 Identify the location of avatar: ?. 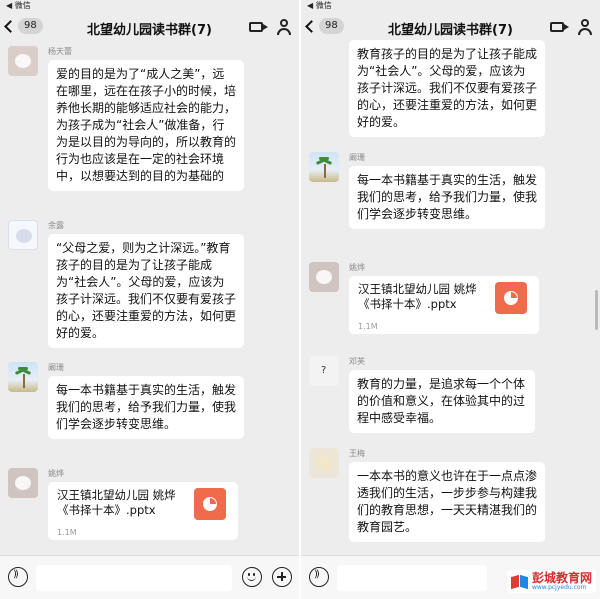
(324, 371).